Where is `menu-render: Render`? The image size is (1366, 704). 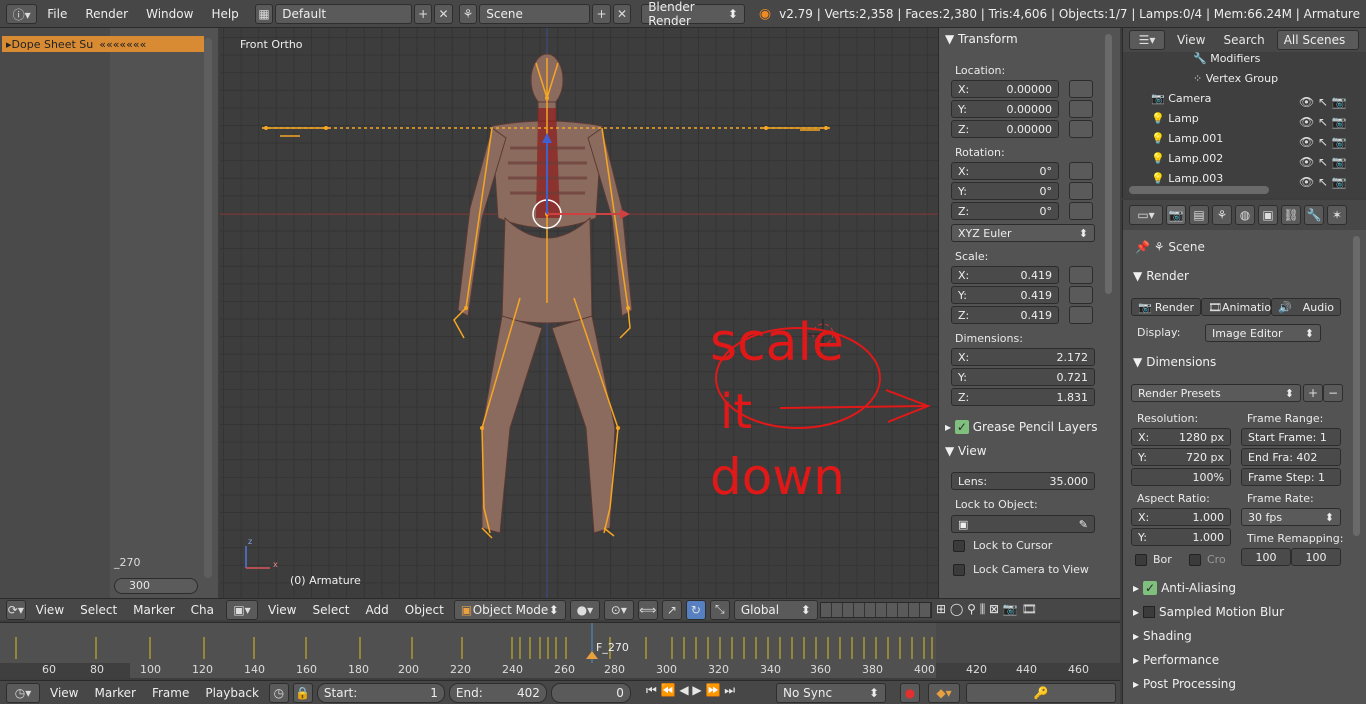
menu-render: Render is located at coordinates (106, 14).